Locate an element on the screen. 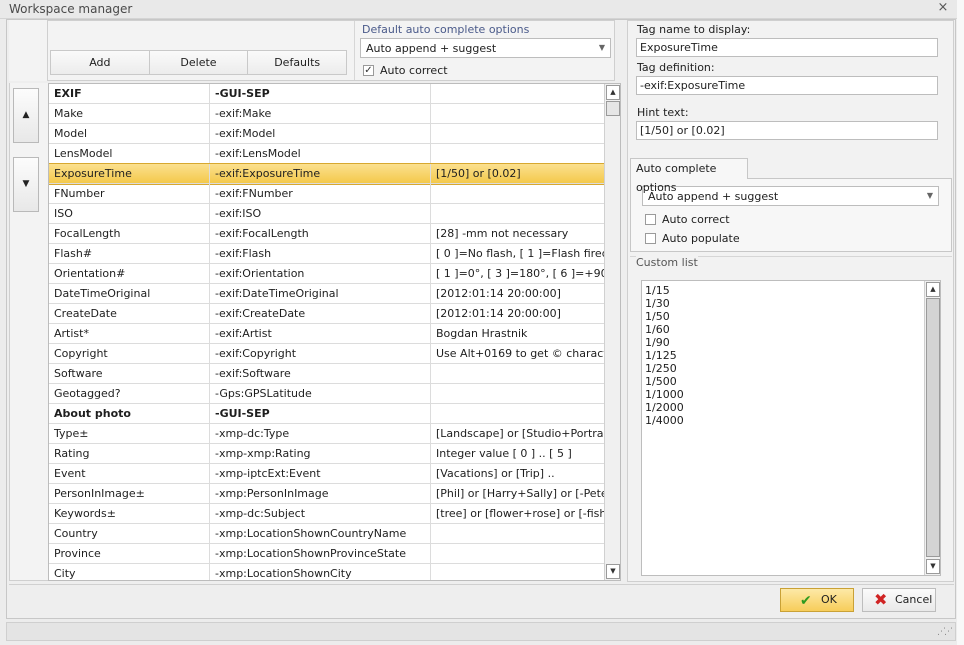  table-row: Artist* -exif:Artist Bogdan Hrastnik is located at coordinates (327, 334).